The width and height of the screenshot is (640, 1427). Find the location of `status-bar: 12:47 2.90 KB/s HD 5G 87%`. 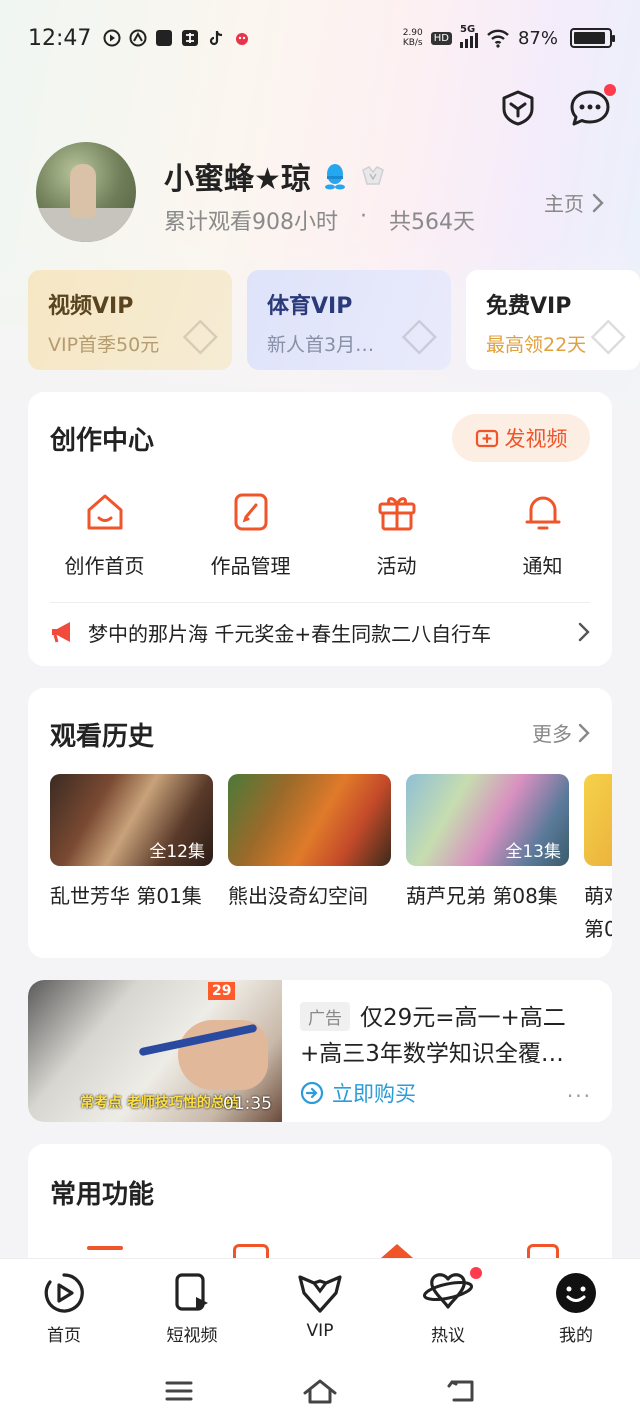

status-bar: 12:47 2.90 KB/s HD 5G 87% is located at coordinates (320, 38).